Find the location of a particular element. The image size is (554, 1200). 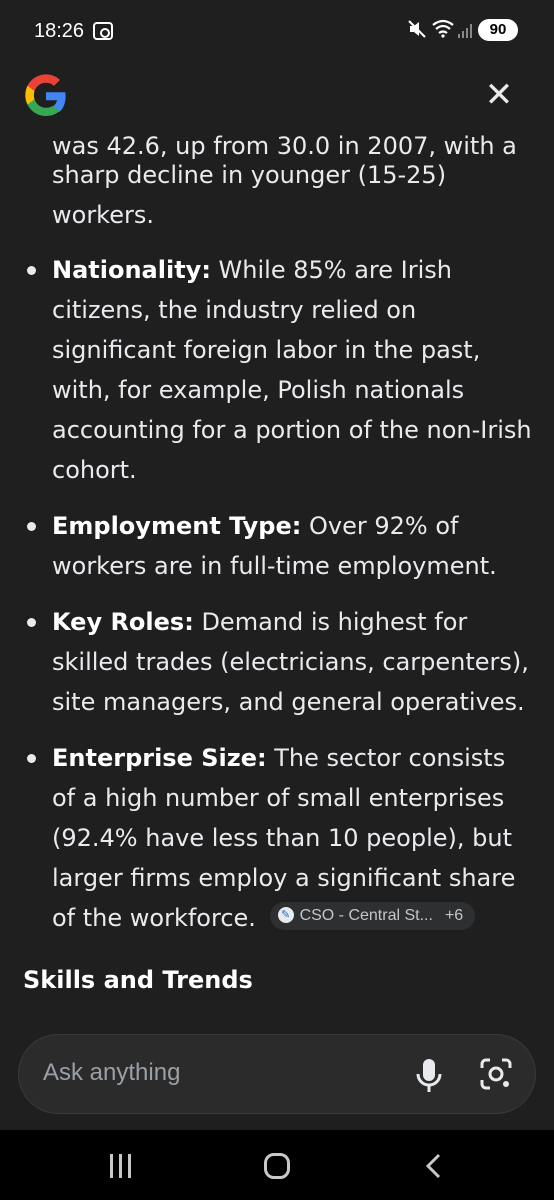

app-header: ✕ is located at coordinates (277, 97).